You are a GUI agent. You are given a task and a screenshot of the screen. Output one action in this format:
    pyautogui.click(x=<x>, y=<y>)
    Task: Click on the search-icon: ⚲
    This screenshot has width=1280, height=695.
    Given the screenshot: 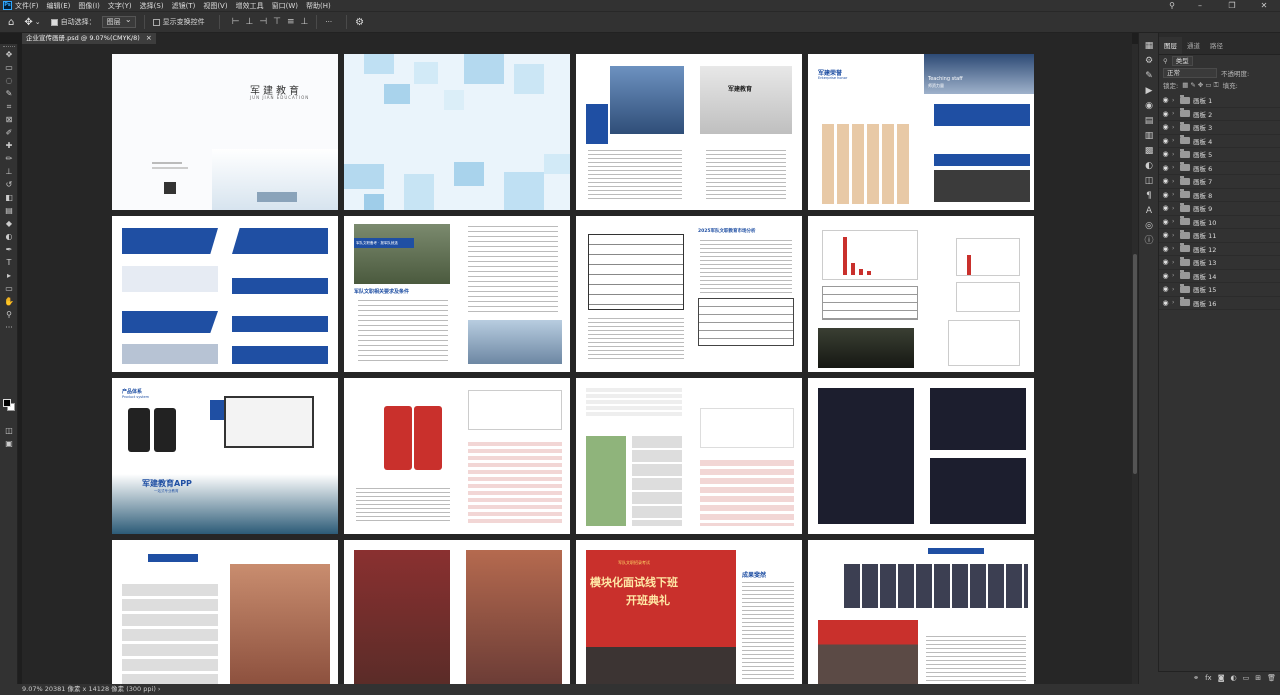 What is the action you would take?
    pyautogui.click(x=1172, y=5)
    